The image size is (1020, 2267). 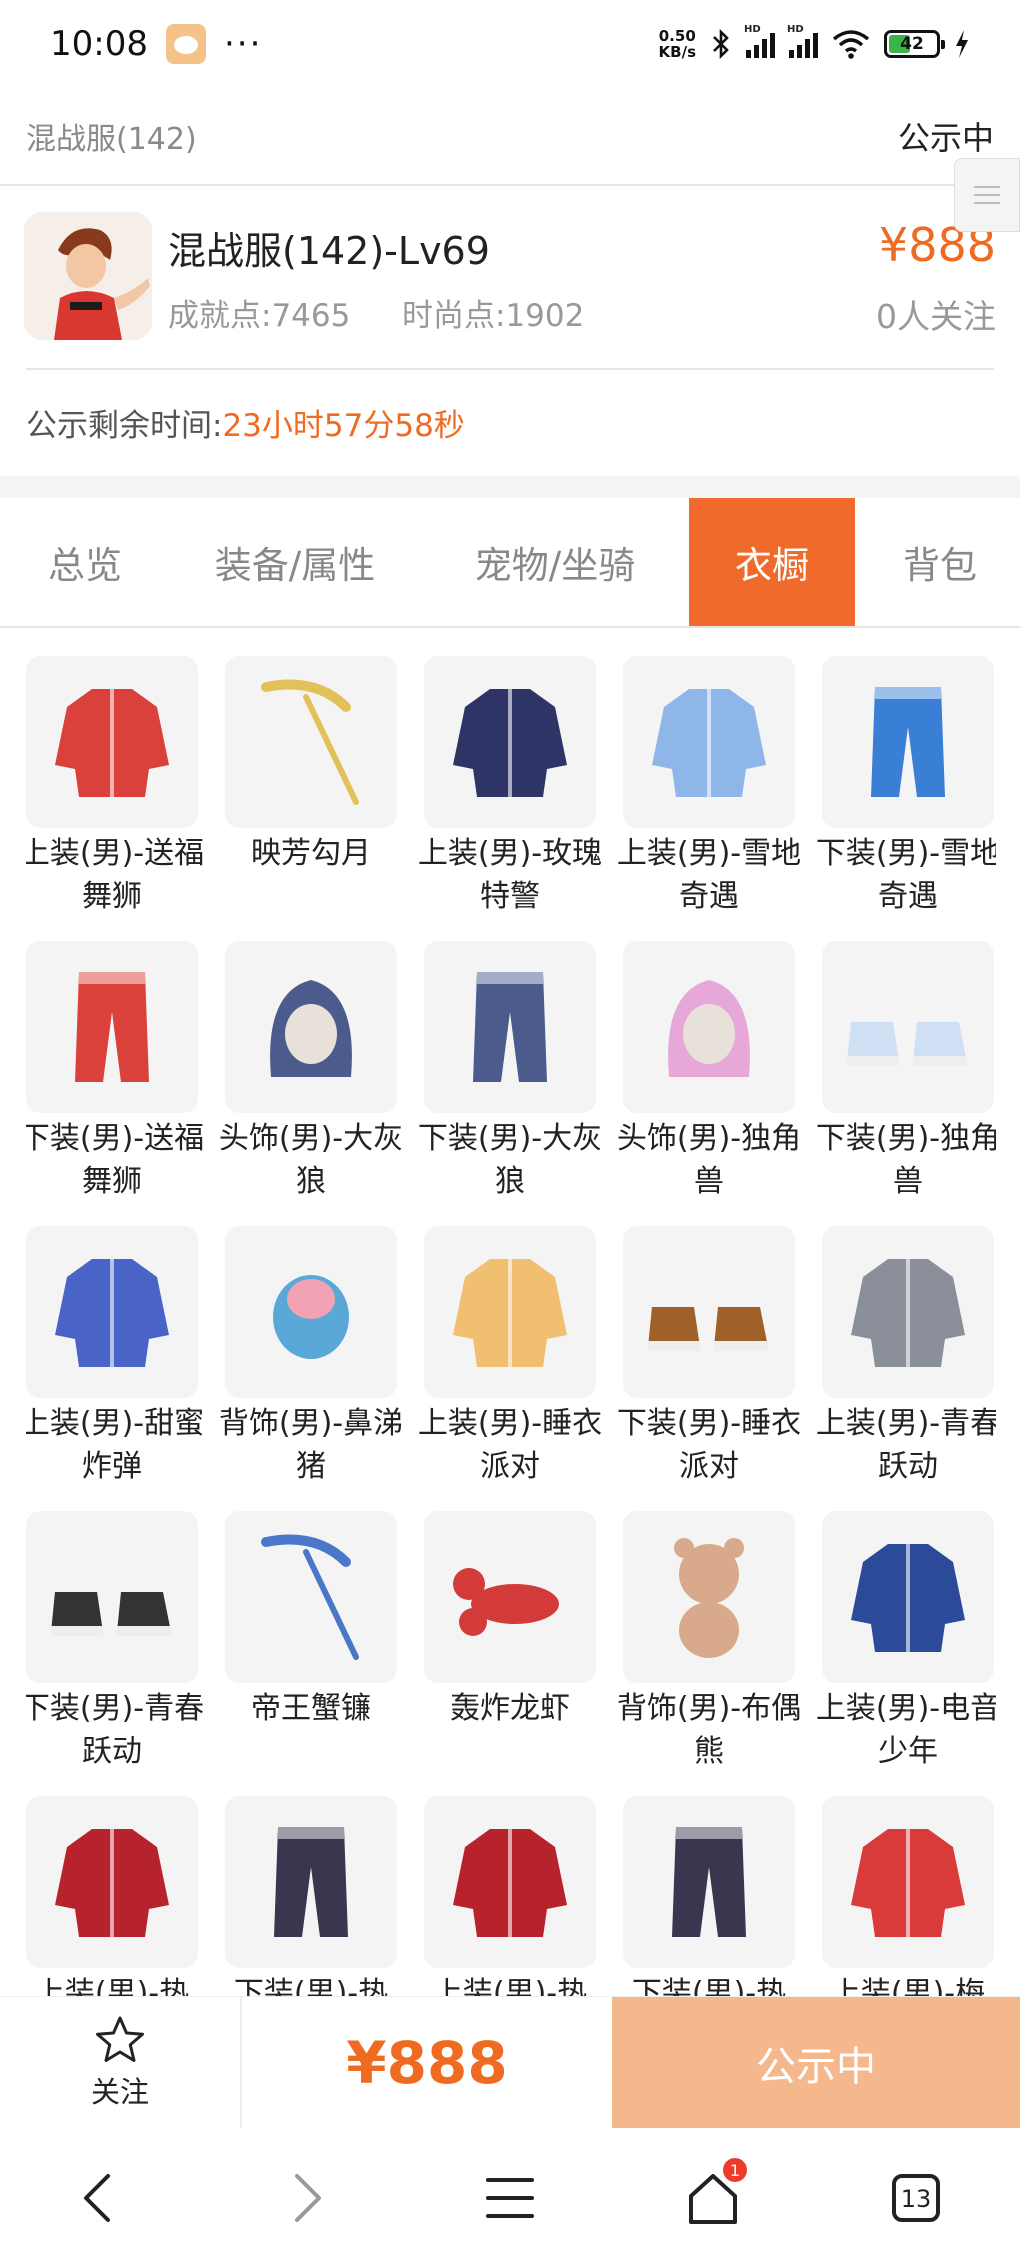 I want to click on item-name: 下装(男)-独角兽, so click(x=905, y=1160).